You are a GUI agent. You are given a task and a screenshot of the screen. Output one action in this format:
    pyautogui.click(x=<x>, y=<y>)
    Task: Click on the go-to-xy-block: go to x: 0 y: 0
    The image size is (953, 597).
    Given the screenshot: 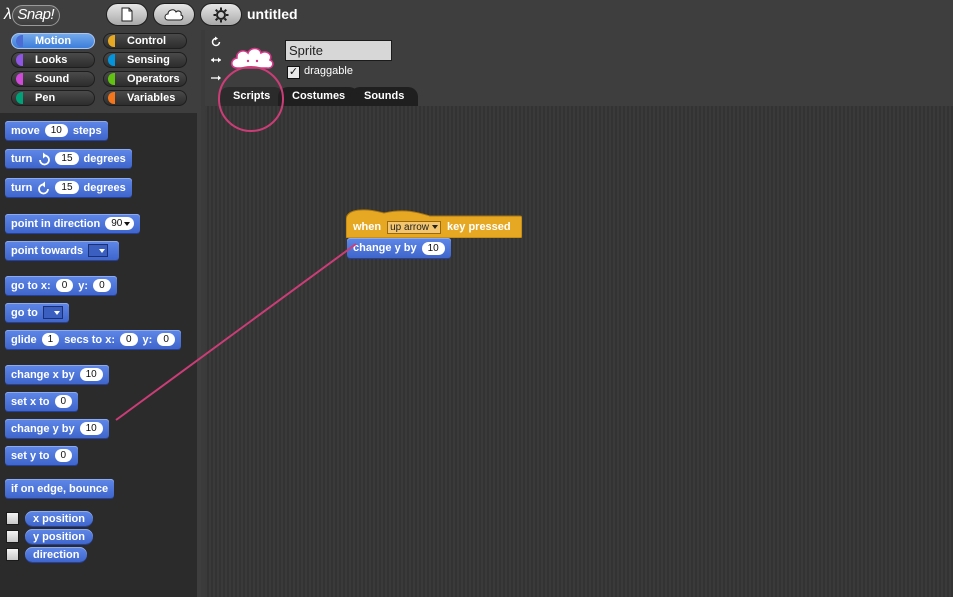 What is the action you would take?
    pyautogui.click(x=61, y=285)
    